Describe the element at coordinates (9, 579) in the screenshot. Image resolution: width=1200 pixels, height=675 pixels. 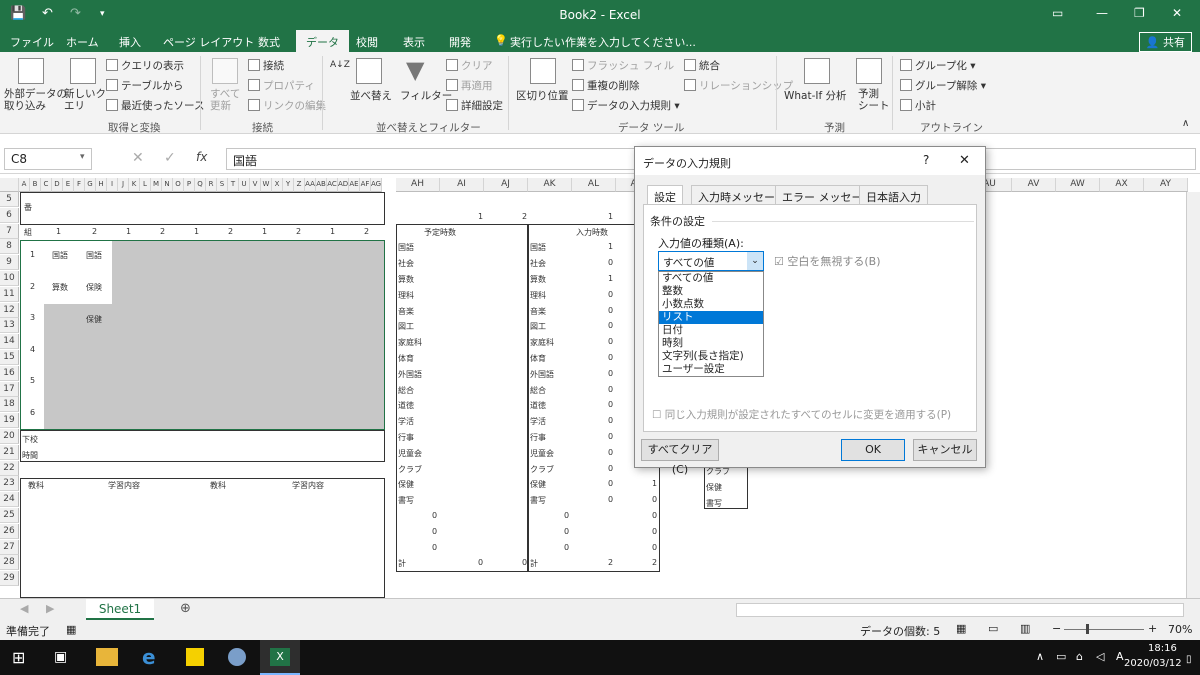
I see `row-header: 29` at that location.